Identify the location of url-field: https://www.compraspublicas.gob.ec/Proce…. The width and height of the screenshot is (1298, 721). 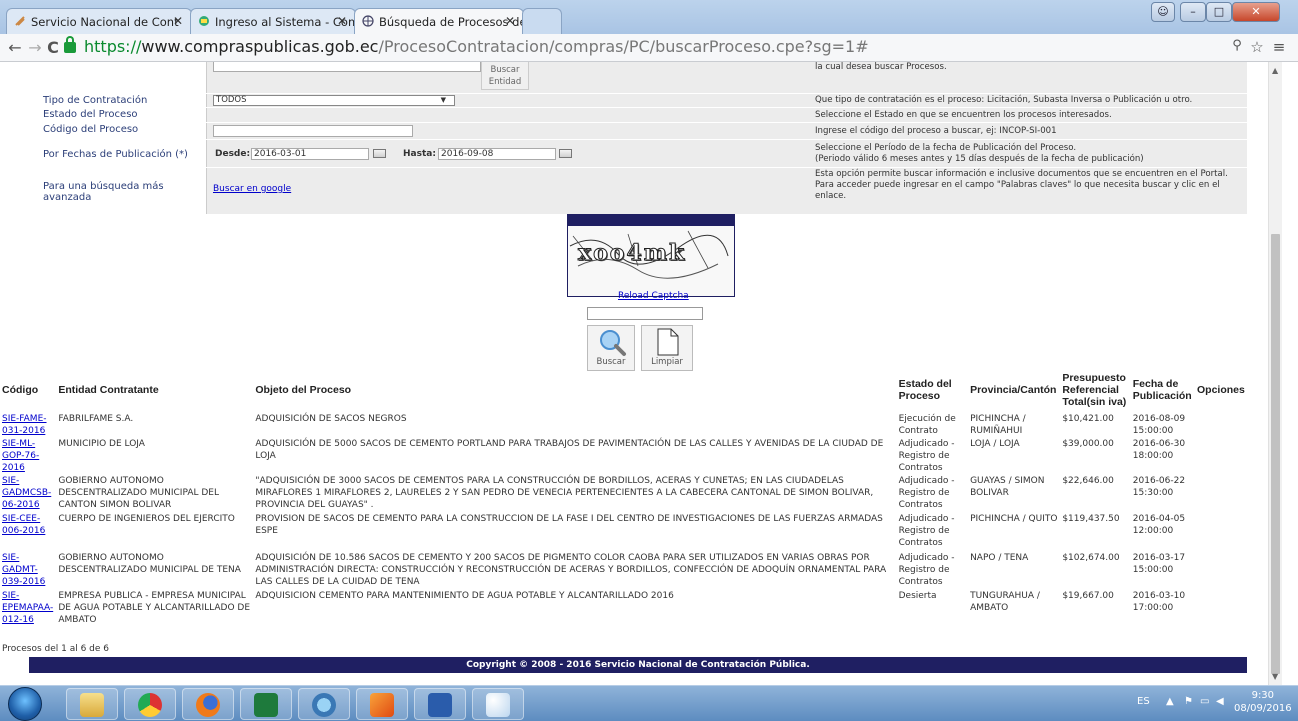
(476, 46).